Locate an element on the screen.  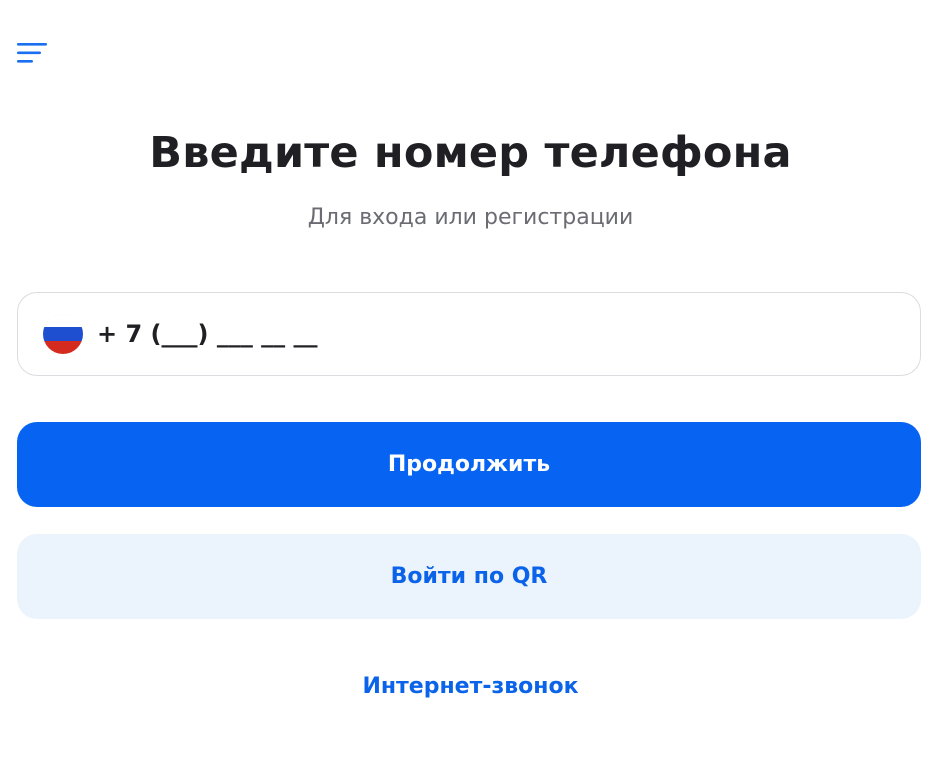
phone-input is located at coordinates (487, 334).